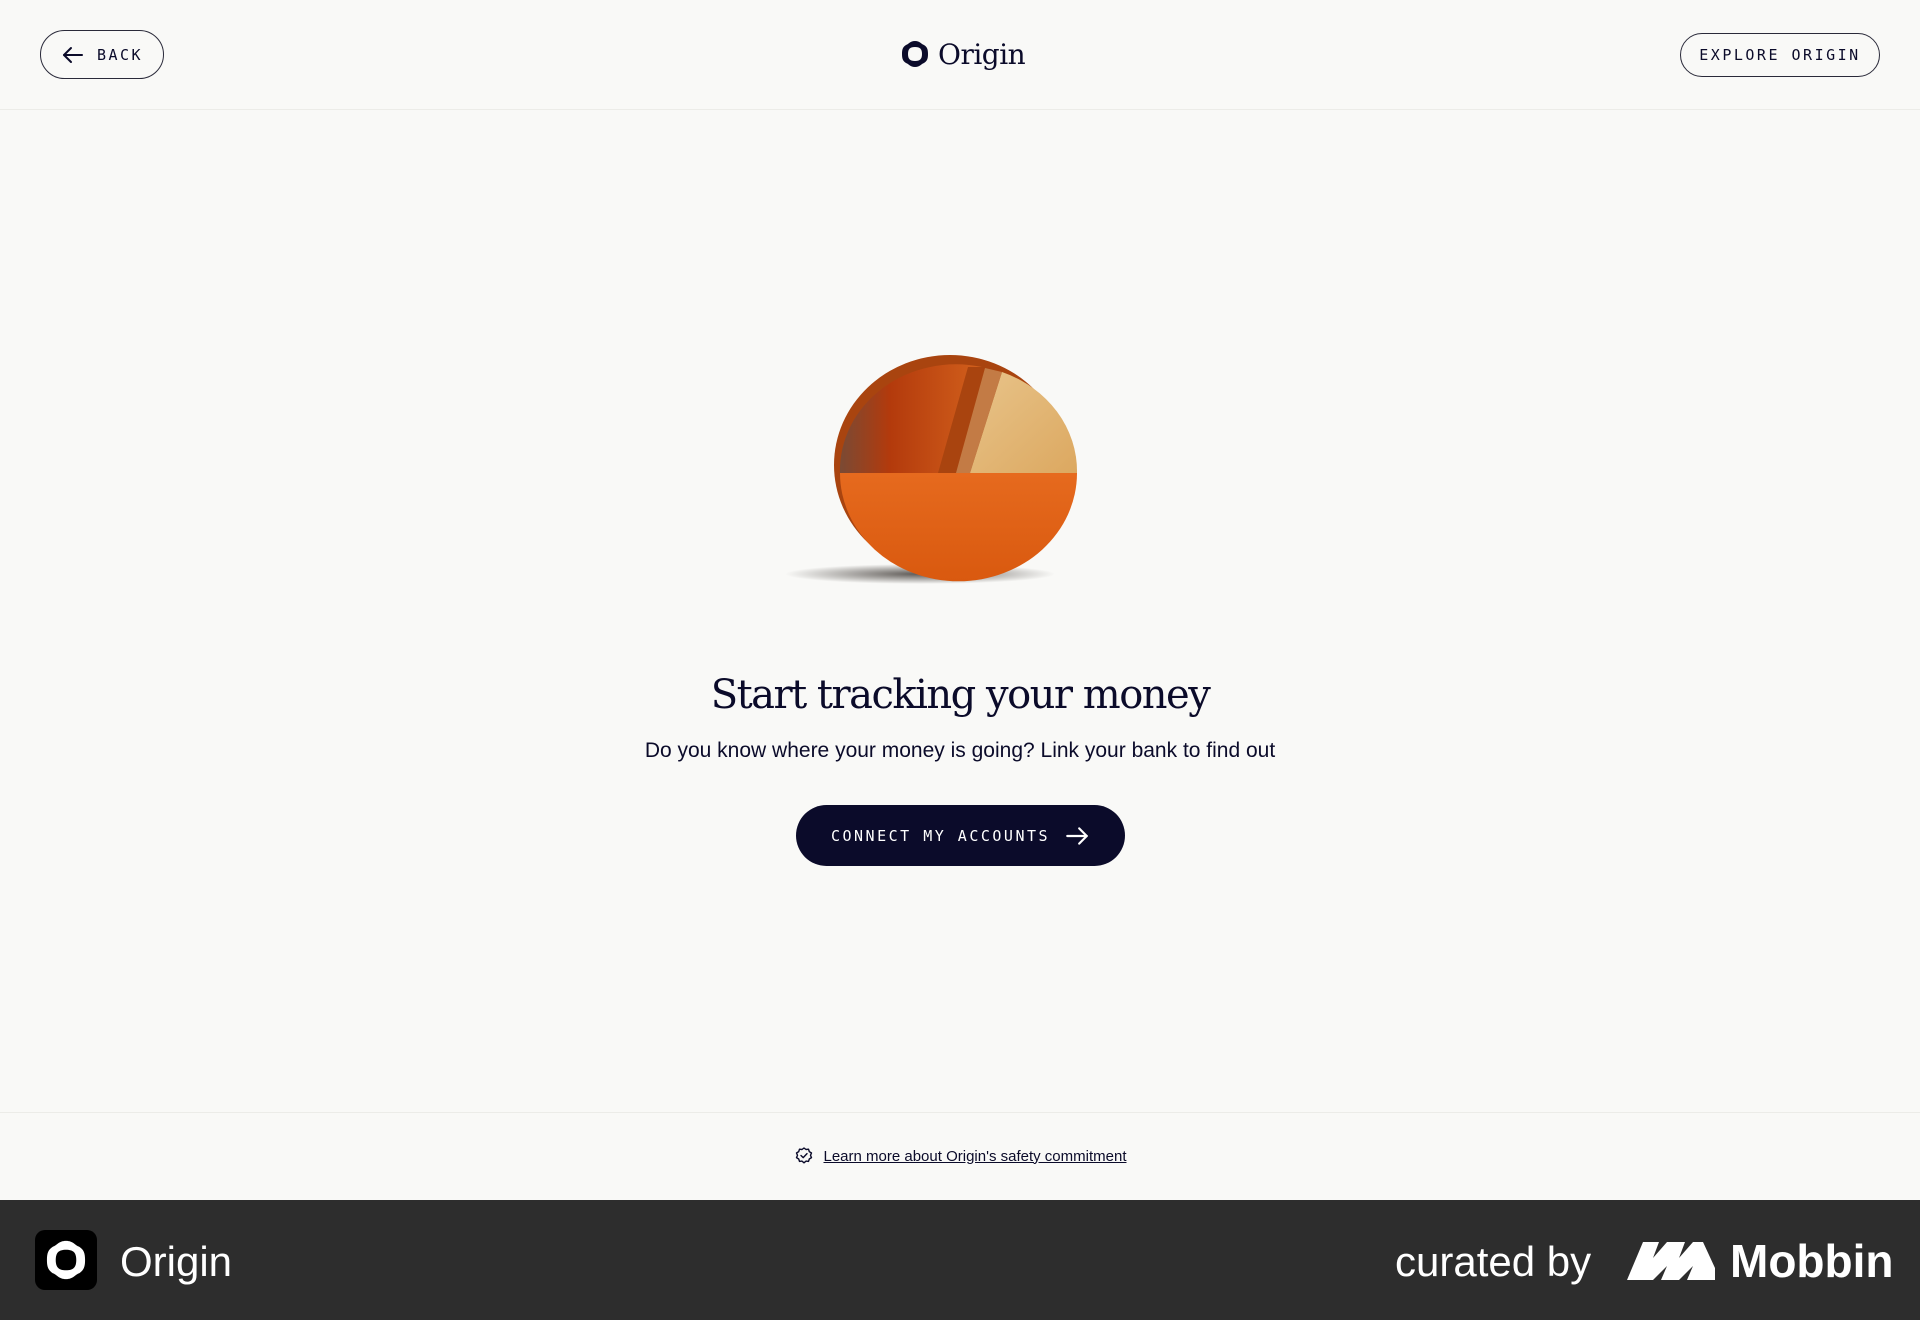  I want to click on app-name: Origin, so click(176, 1261).